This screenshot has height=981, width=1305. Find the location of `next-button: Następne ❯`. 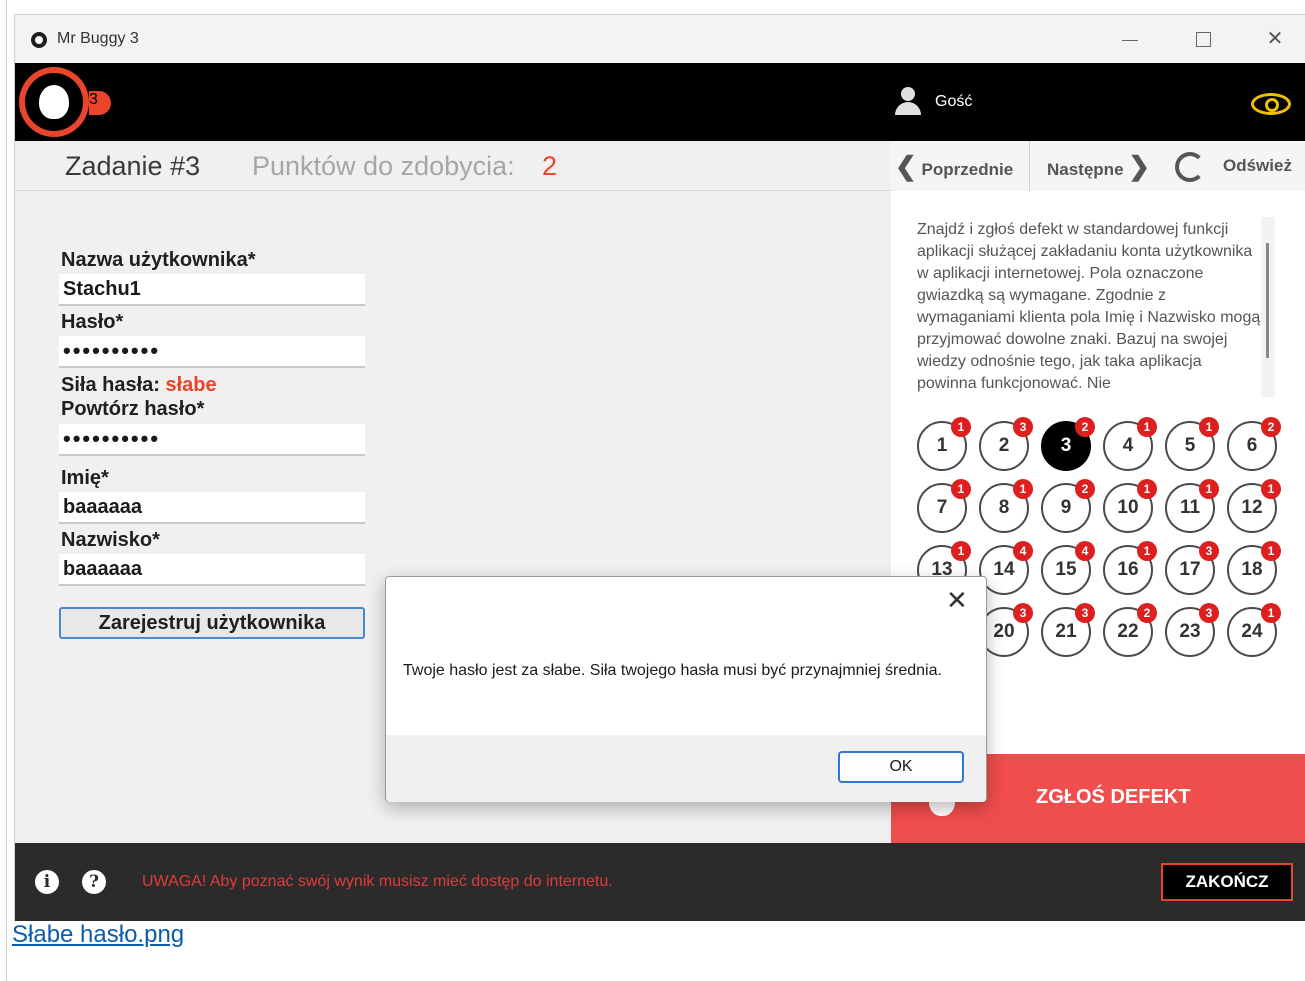

next-button: Następne ❯ is located at coordinates (1098, 166).